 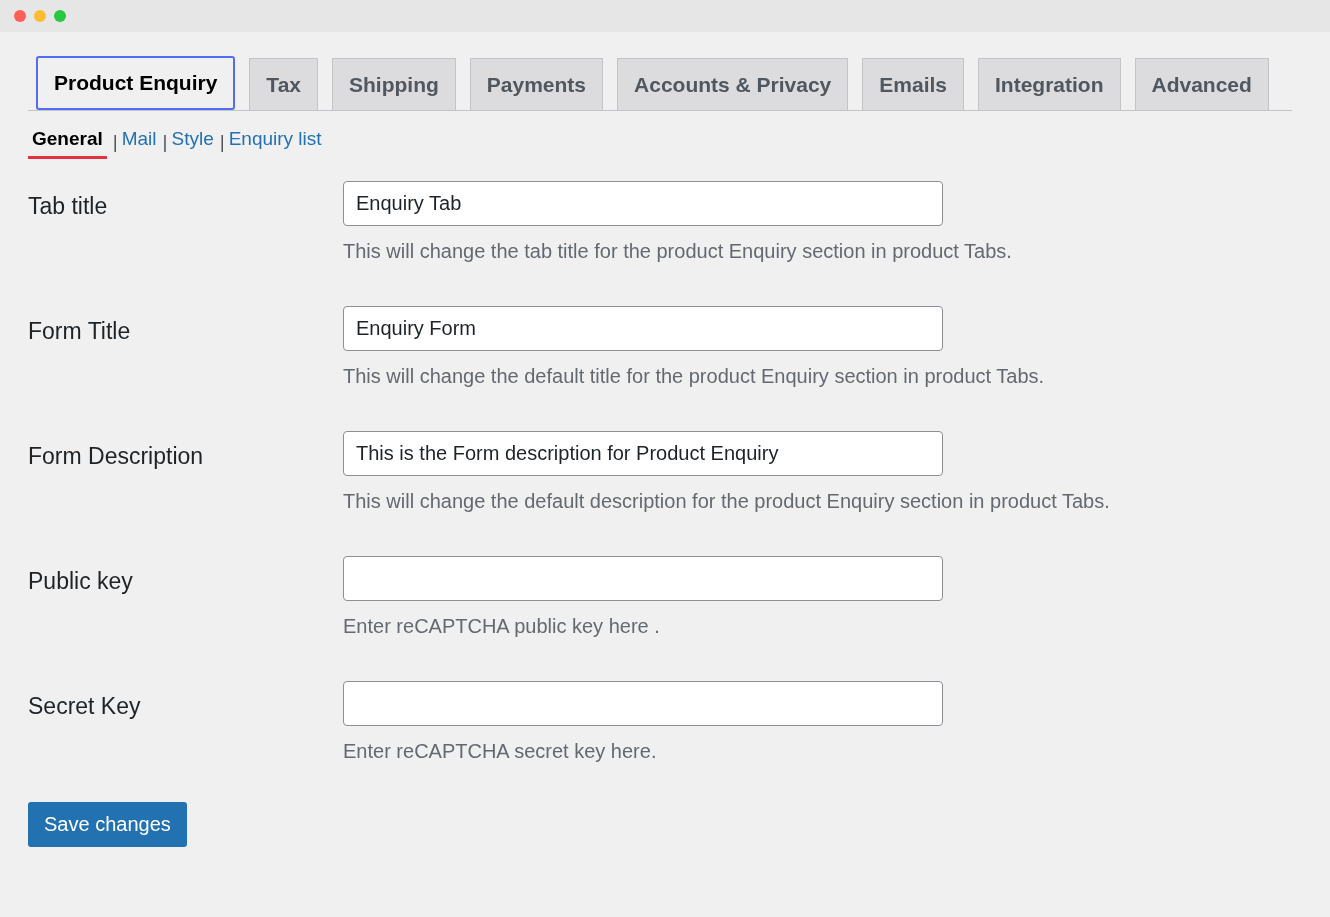 I want to click on field-label: Public key, so click(x=81, y=581).